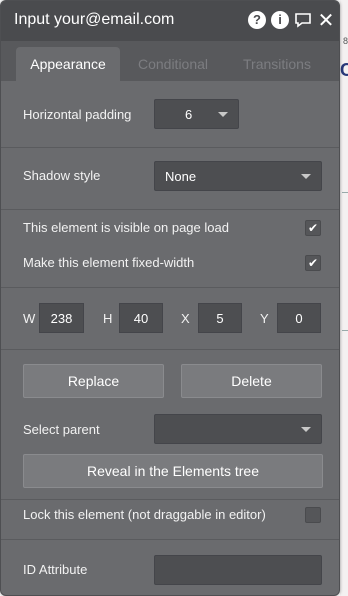 The image size is (348, 596). I want to click on tab-transitions: Transitions, so click(277, 64).